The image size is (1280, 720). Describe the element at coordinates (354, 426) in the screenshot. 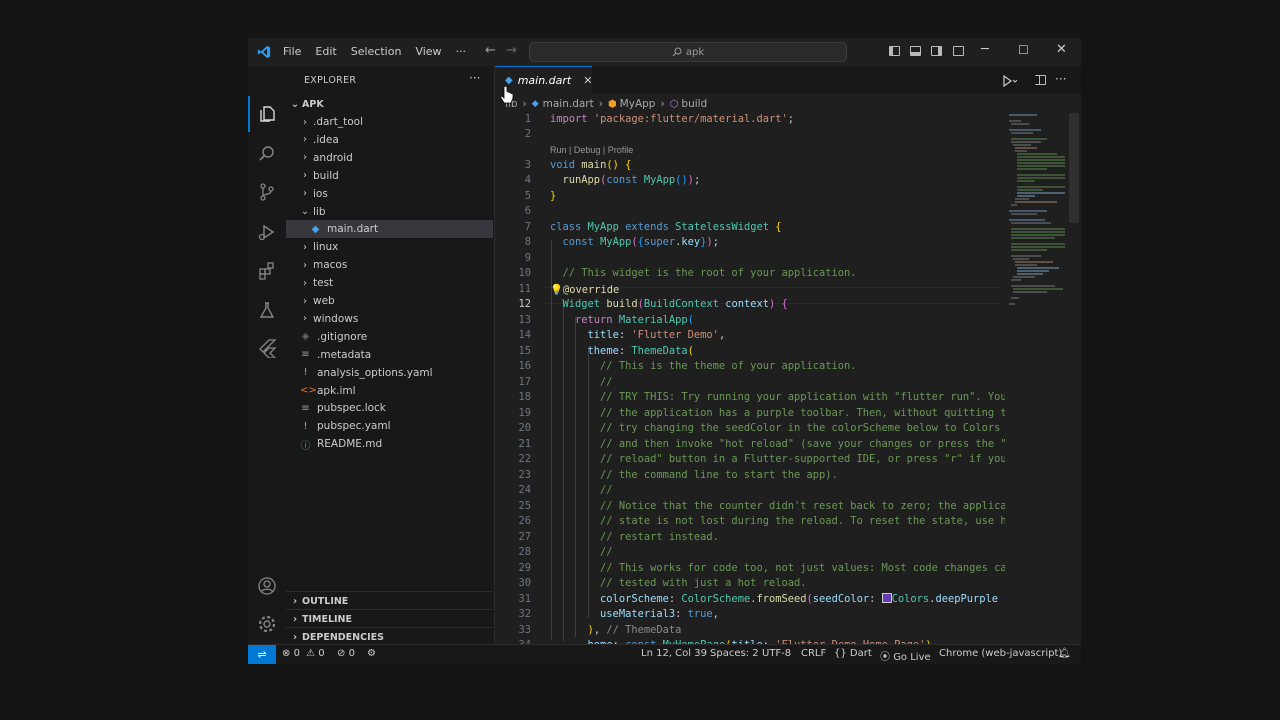

I see `tree-item-label: pubspec.yaml` at that location.